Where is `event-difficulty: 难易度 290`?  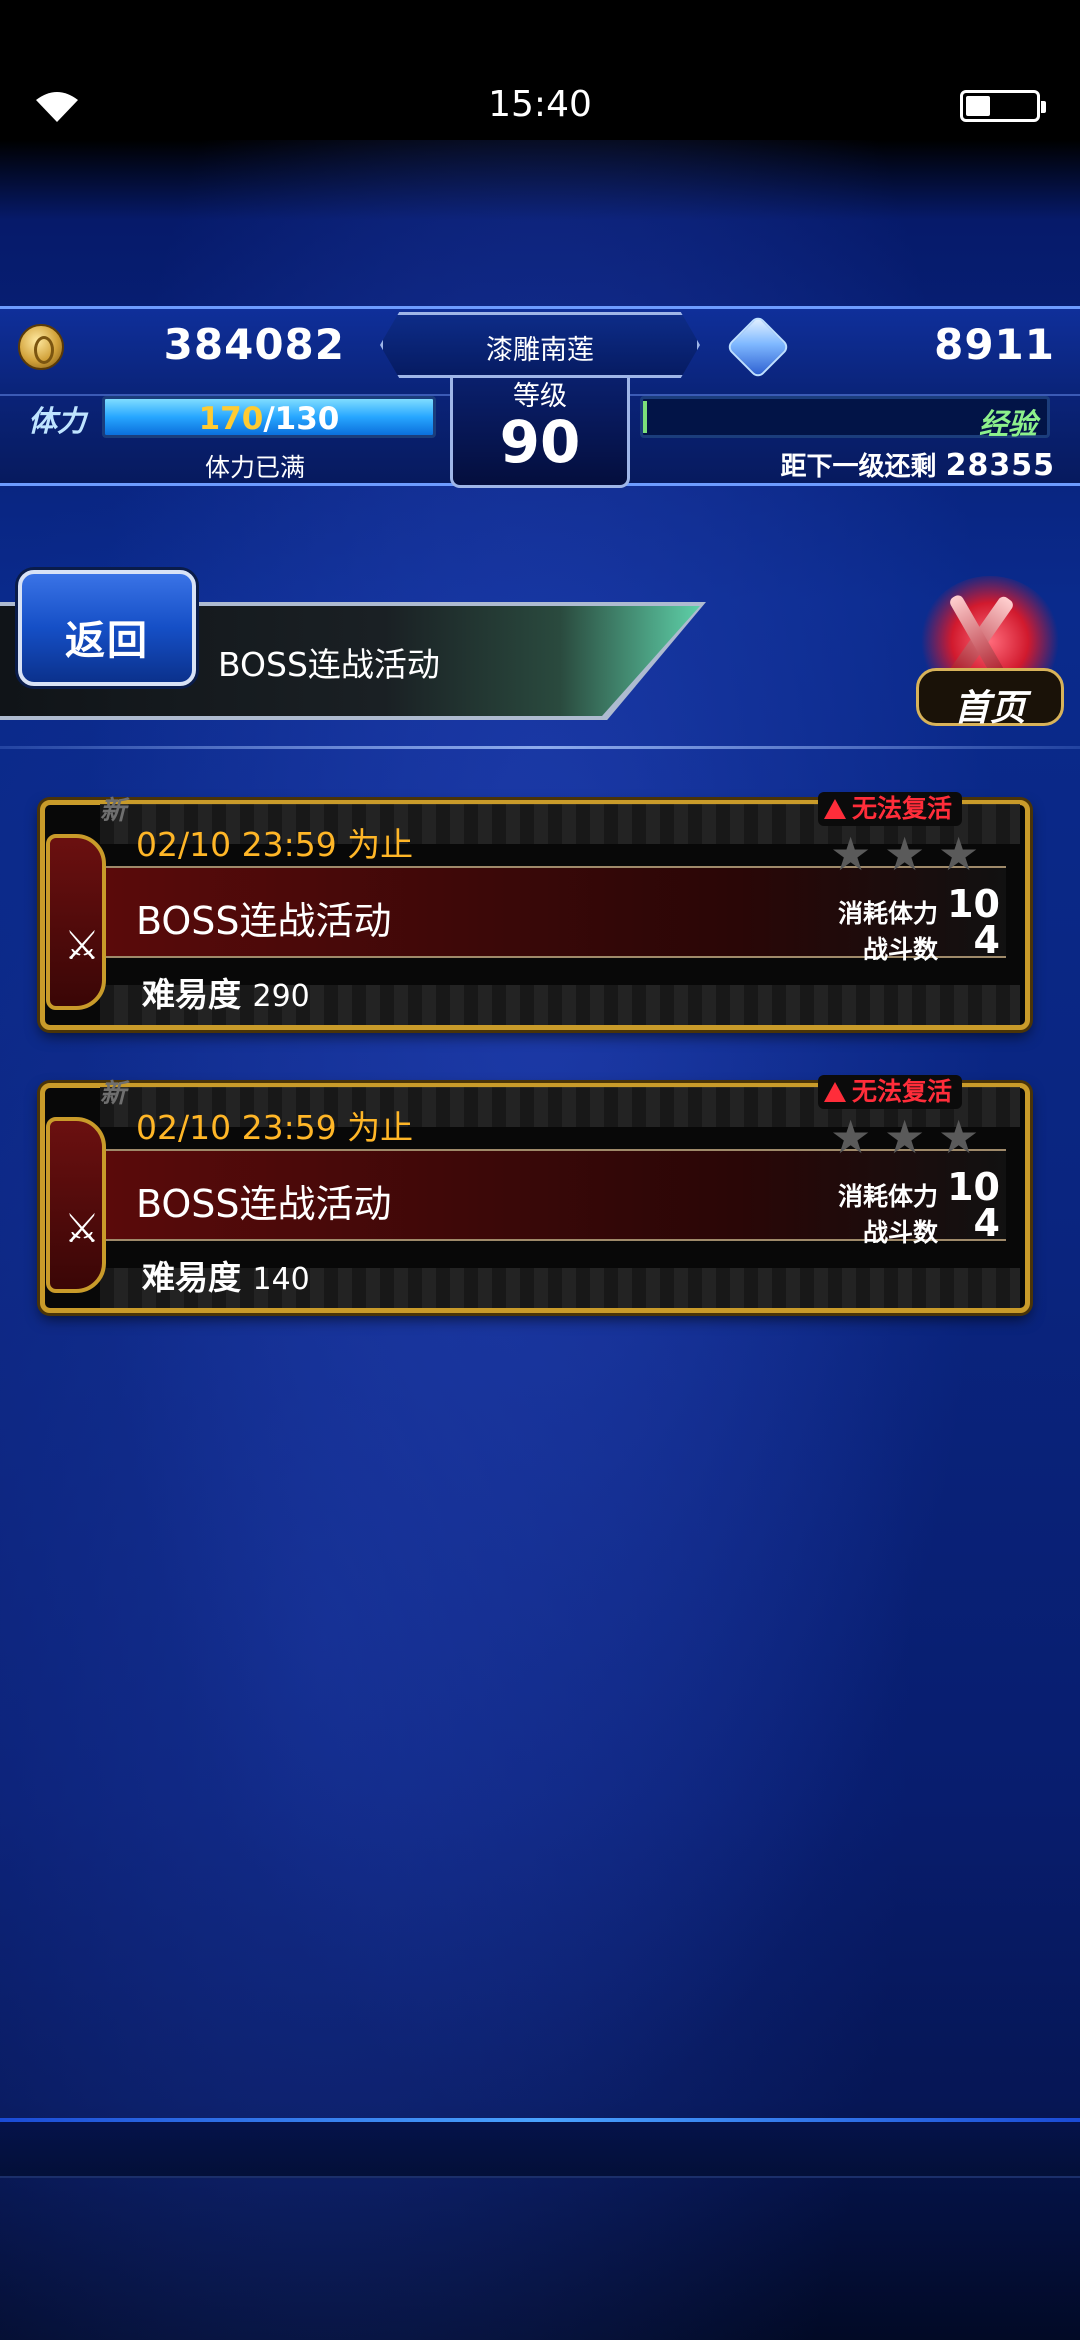 event-difficulty: 难易度 290 is located at coordinates (226, 994).